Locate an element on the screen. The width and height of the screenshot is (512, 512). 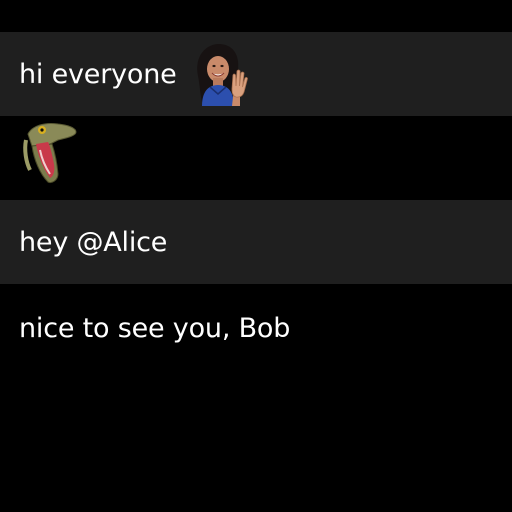
message-text: nice to see you, Bob is located at coordinates (155, 328).